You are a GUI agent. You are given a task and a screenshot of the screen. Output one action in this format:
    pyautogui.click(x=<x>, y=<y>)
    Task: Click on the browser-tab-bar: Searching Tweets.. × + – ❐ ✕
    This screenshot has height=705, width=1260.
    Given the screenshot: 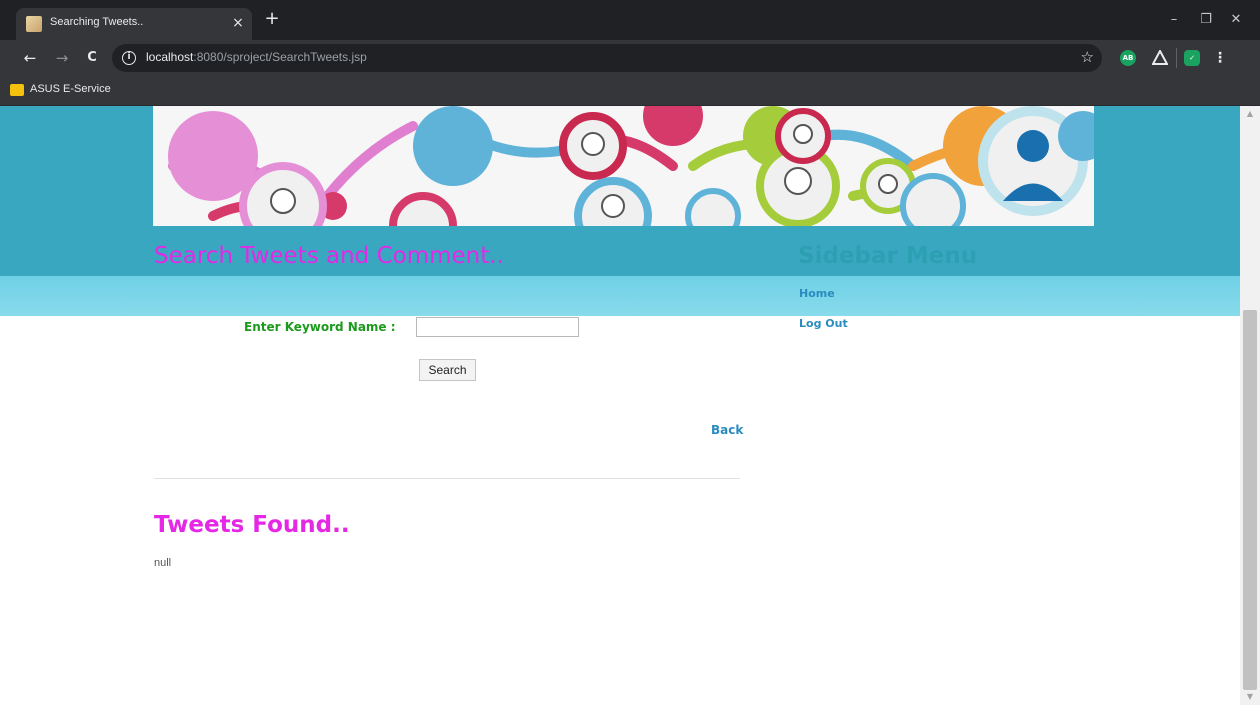 What is the action you would take?
    pyautogui.click(x=630, y=20)
    